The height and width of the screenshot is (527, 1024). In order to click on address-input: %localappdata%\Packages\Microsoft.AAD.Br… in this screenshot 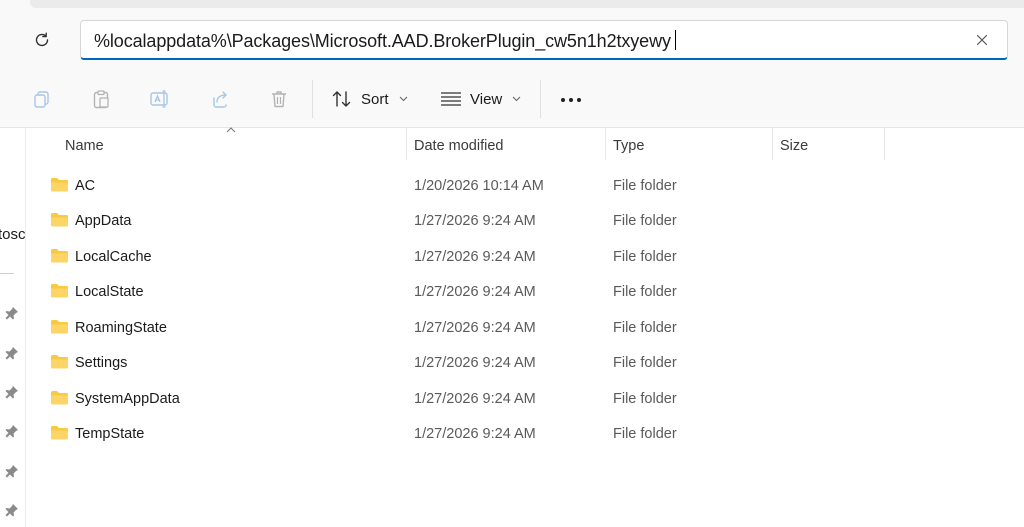, I will do `click(544, 40)`.